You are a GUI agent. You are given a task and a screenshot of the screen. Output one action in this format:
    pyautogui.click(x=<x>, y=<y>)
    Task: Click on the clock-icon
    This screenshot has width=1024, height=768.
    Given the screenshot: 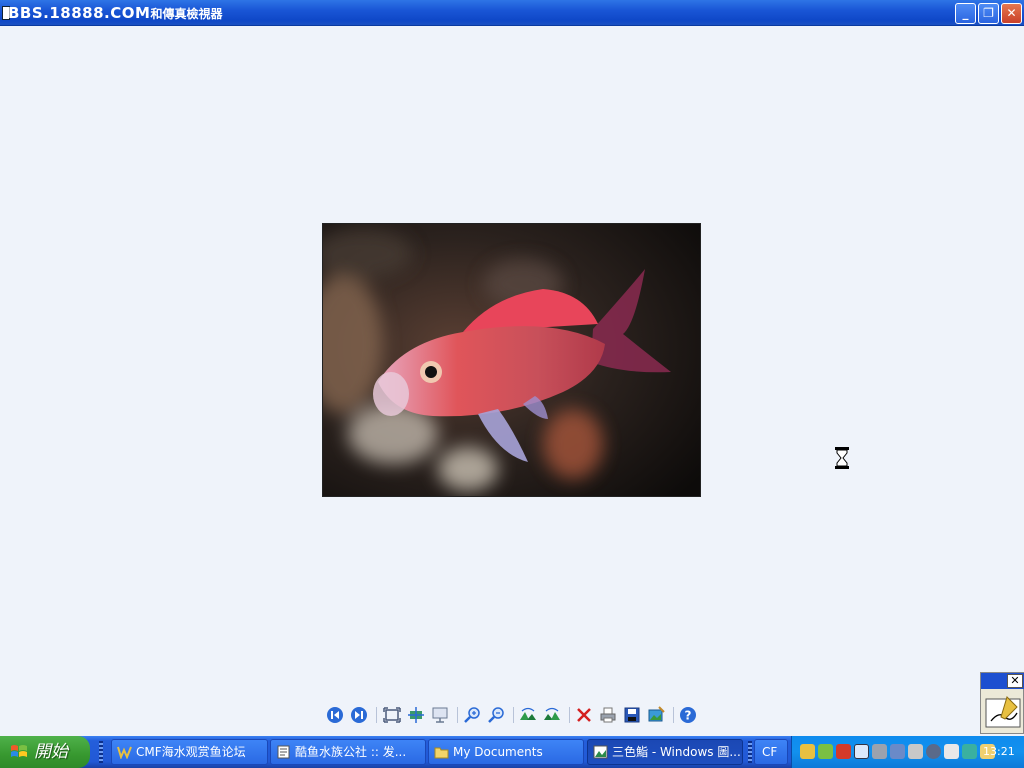 What is the action you would take?
    pyautogui.click(x=933, y=751)
    